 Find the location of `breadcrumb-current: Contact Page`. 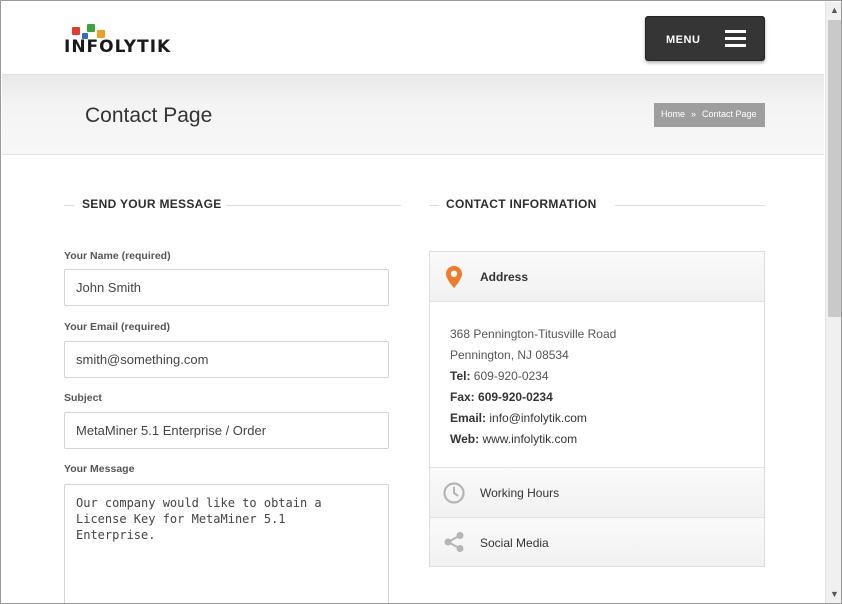

breadcrumb-current: Contact Page is located at coordinates (729, 114).